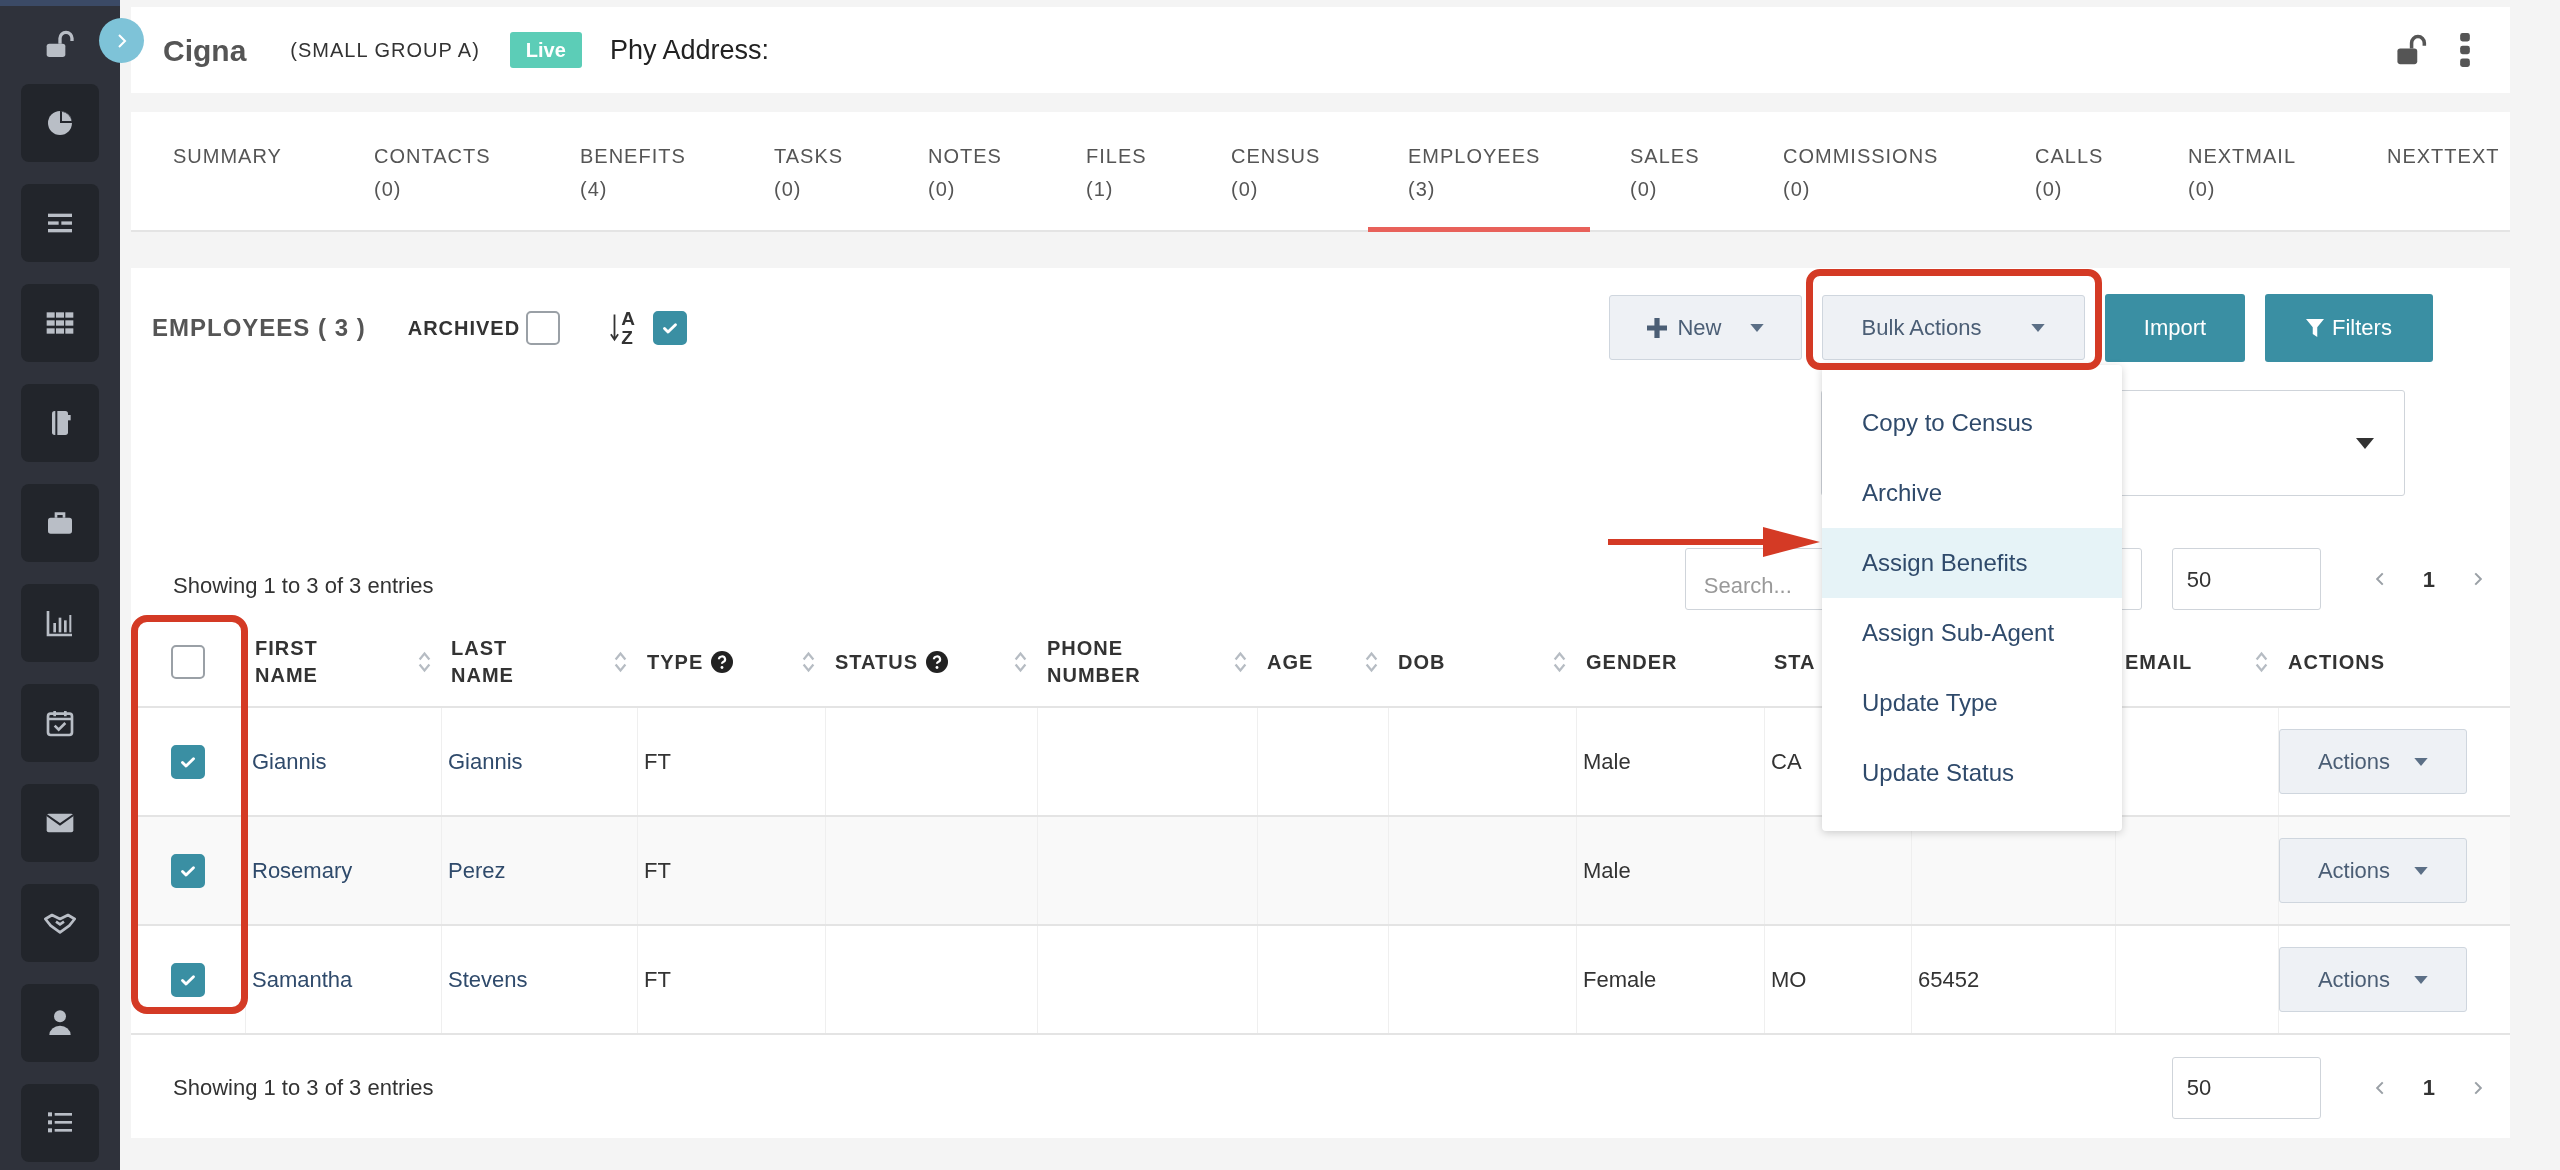 Image resolution: width=2560 pixels, height=1170 pixels. I want to click on table-cell-text: Samantha, so click(302, 980).